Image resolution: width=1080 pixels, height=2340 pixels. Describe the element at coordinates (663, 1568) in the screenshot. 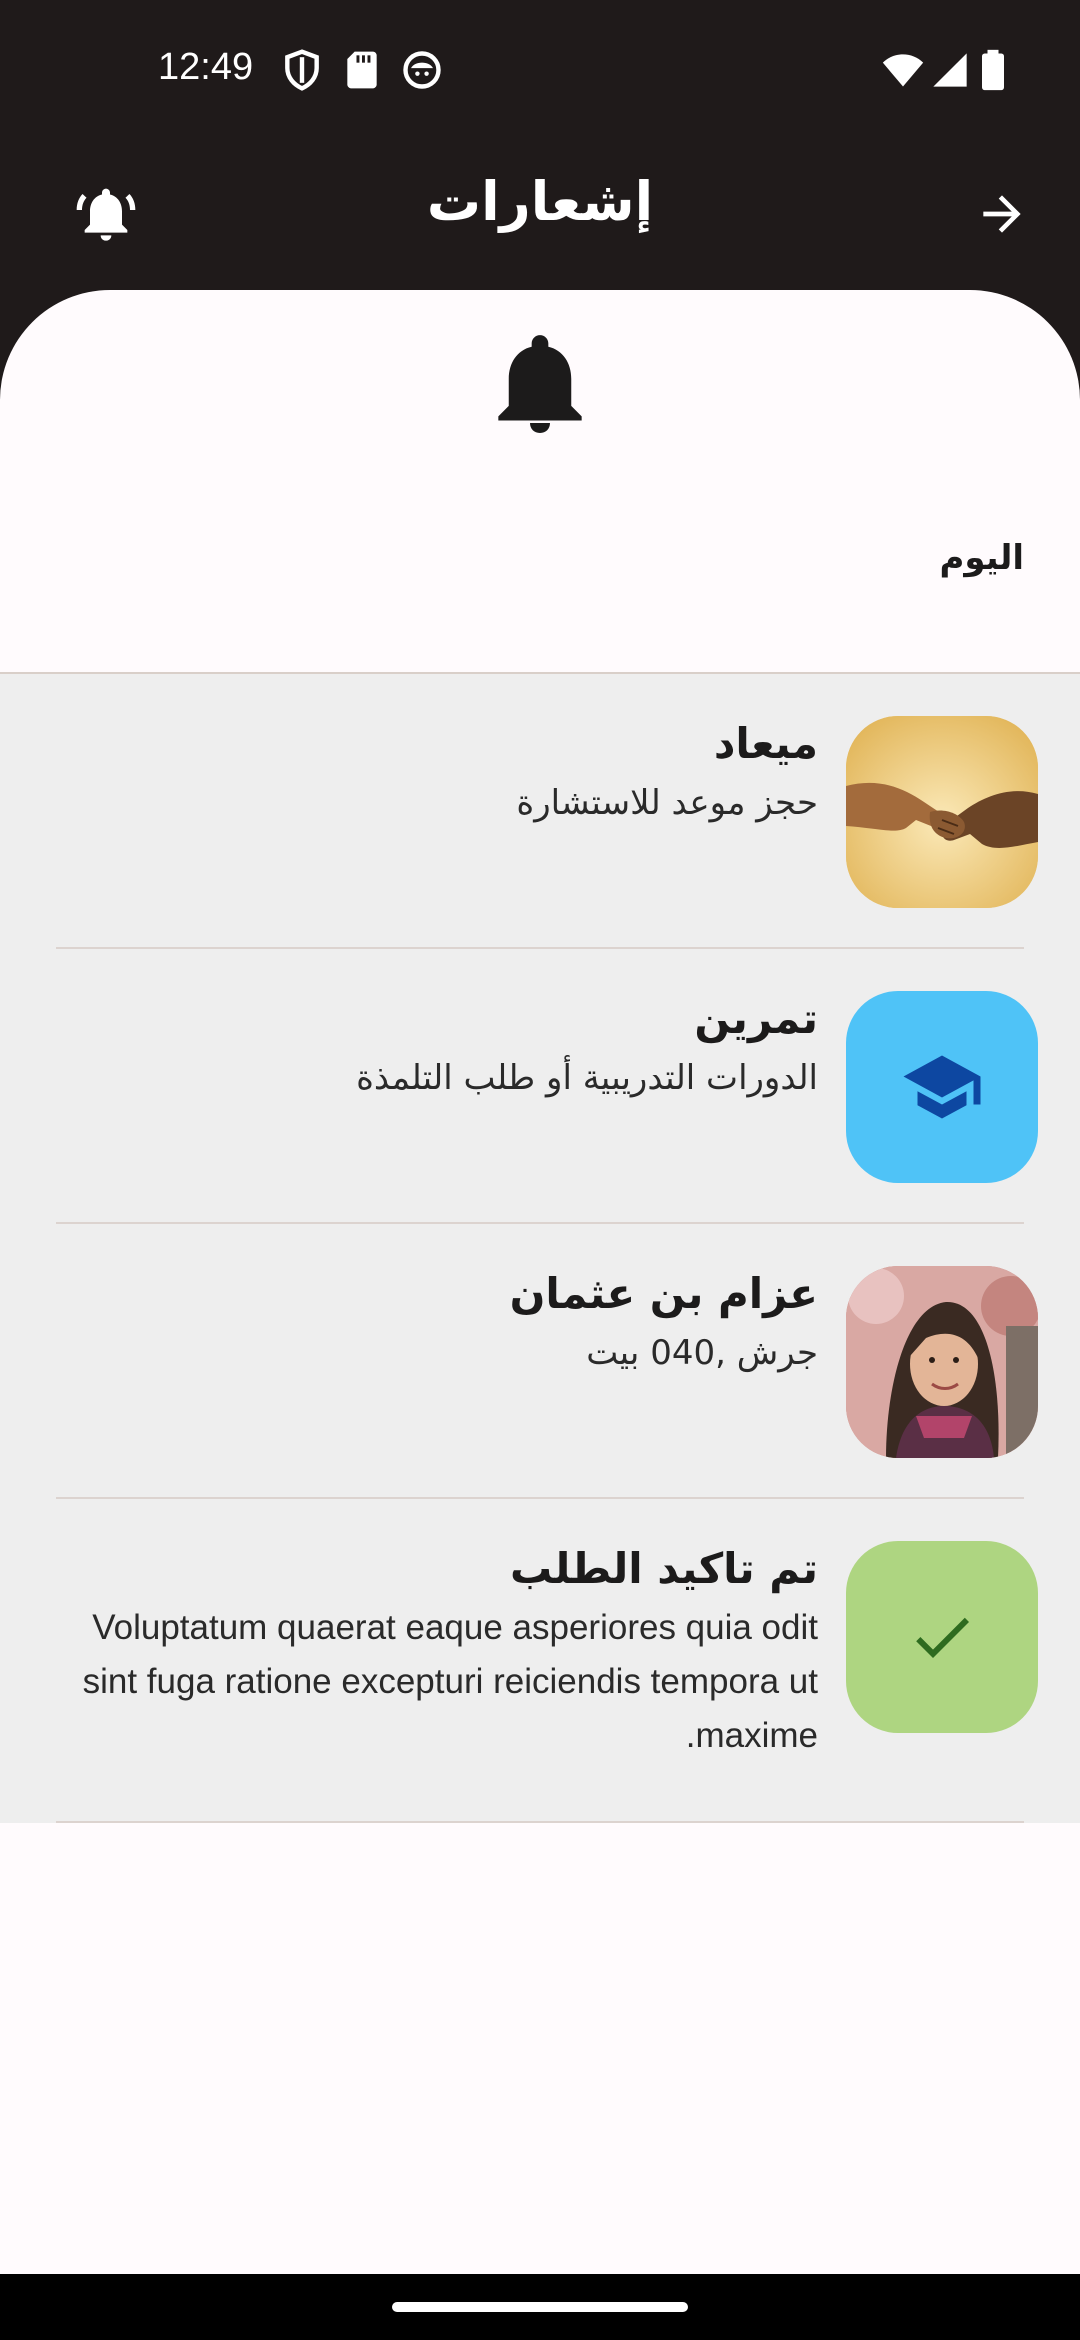

I see `notification-title: تم تاكيد الطلب` at that location.